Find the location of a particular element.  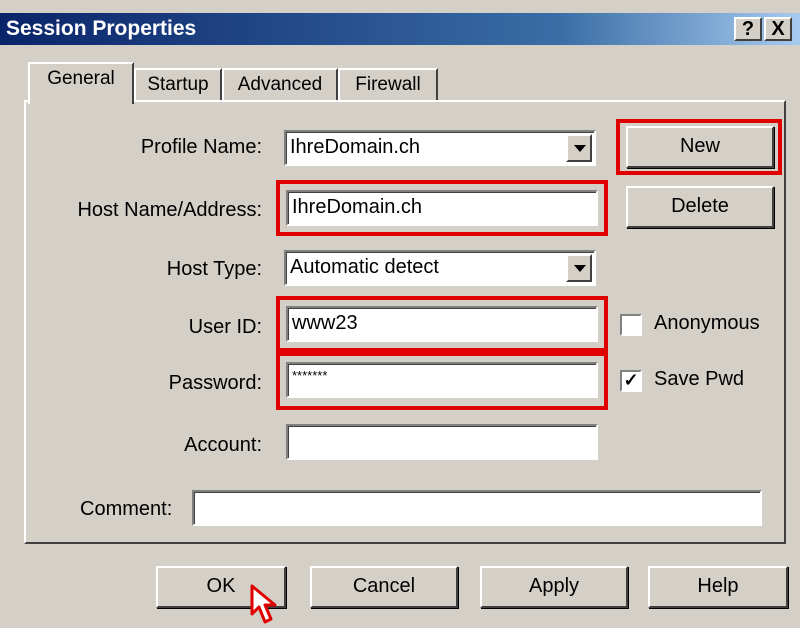

close-title-button: X is located at coordinates (778, 29).